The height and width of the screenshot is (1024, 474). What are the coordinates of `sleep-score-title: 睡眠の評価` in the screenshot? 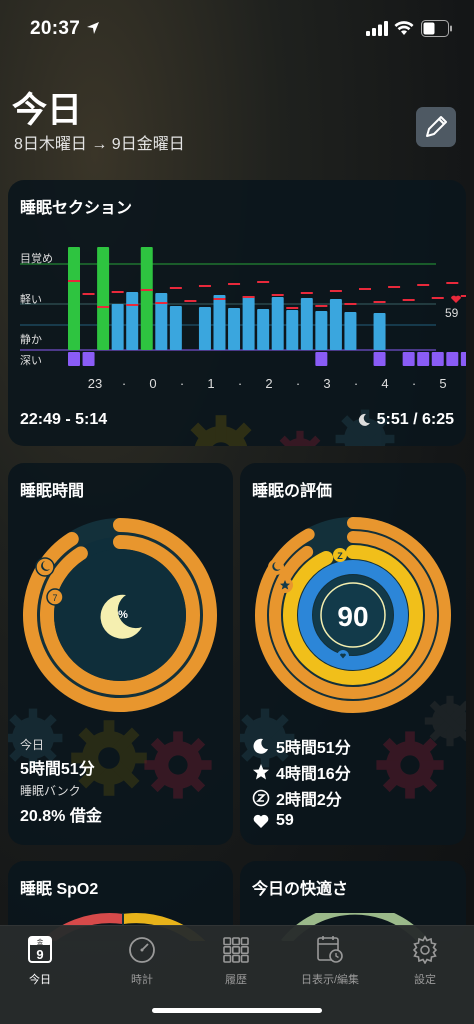 It's located at (292, 491).